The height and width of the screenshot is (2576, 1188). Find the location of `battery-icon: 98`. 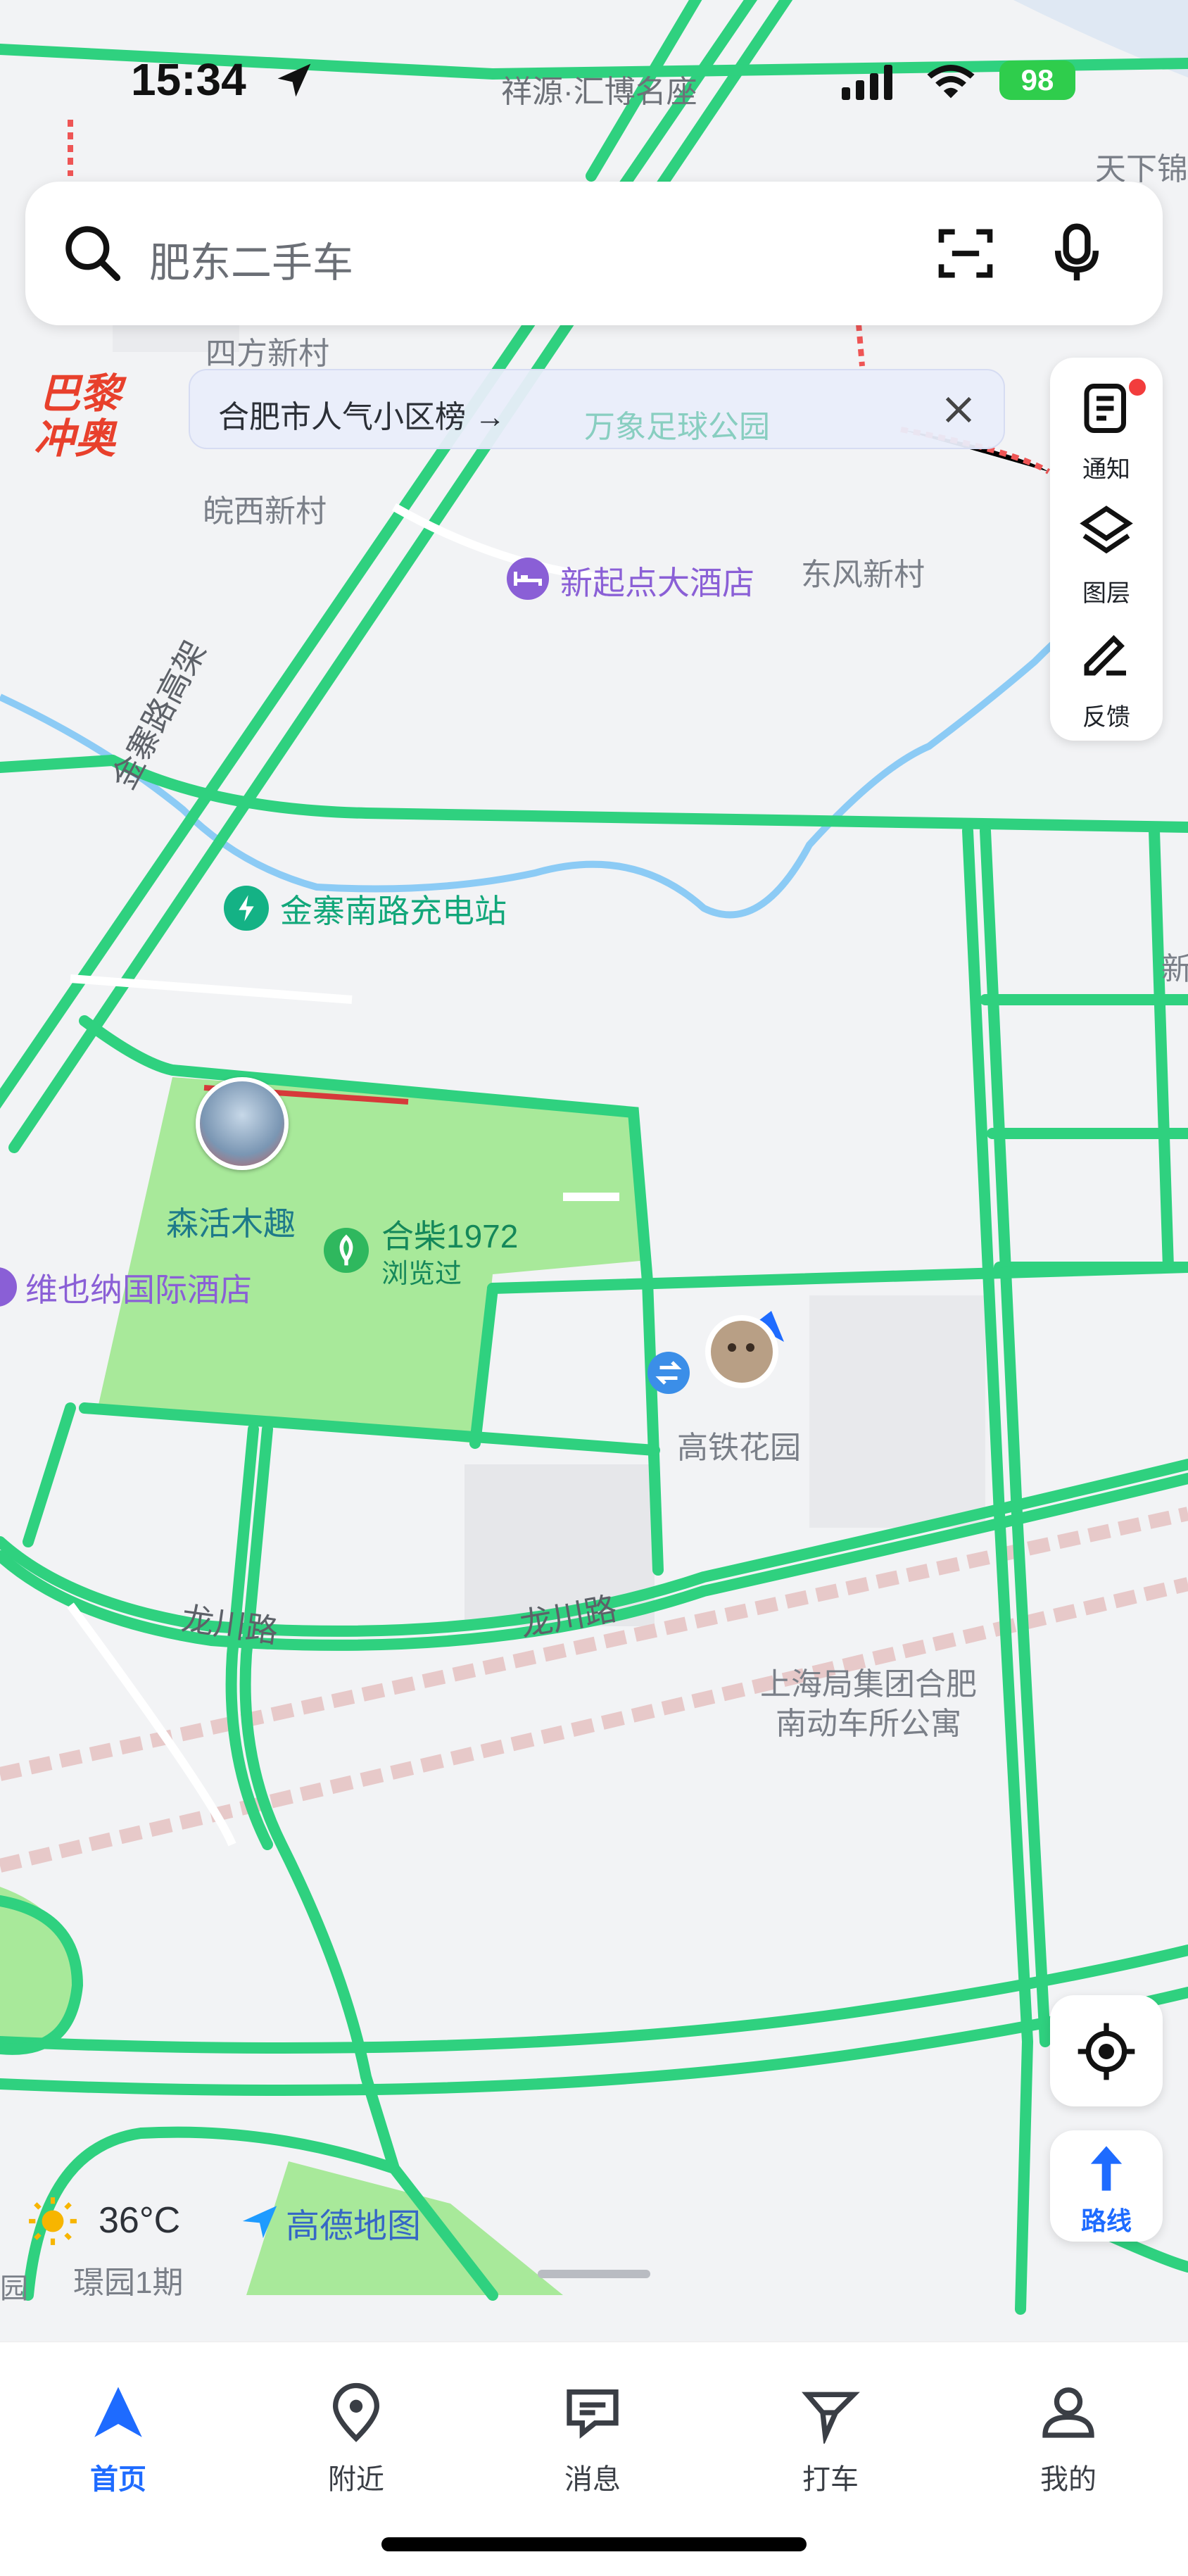

battery-icon: 98 is located at coordinates (1037, 80).